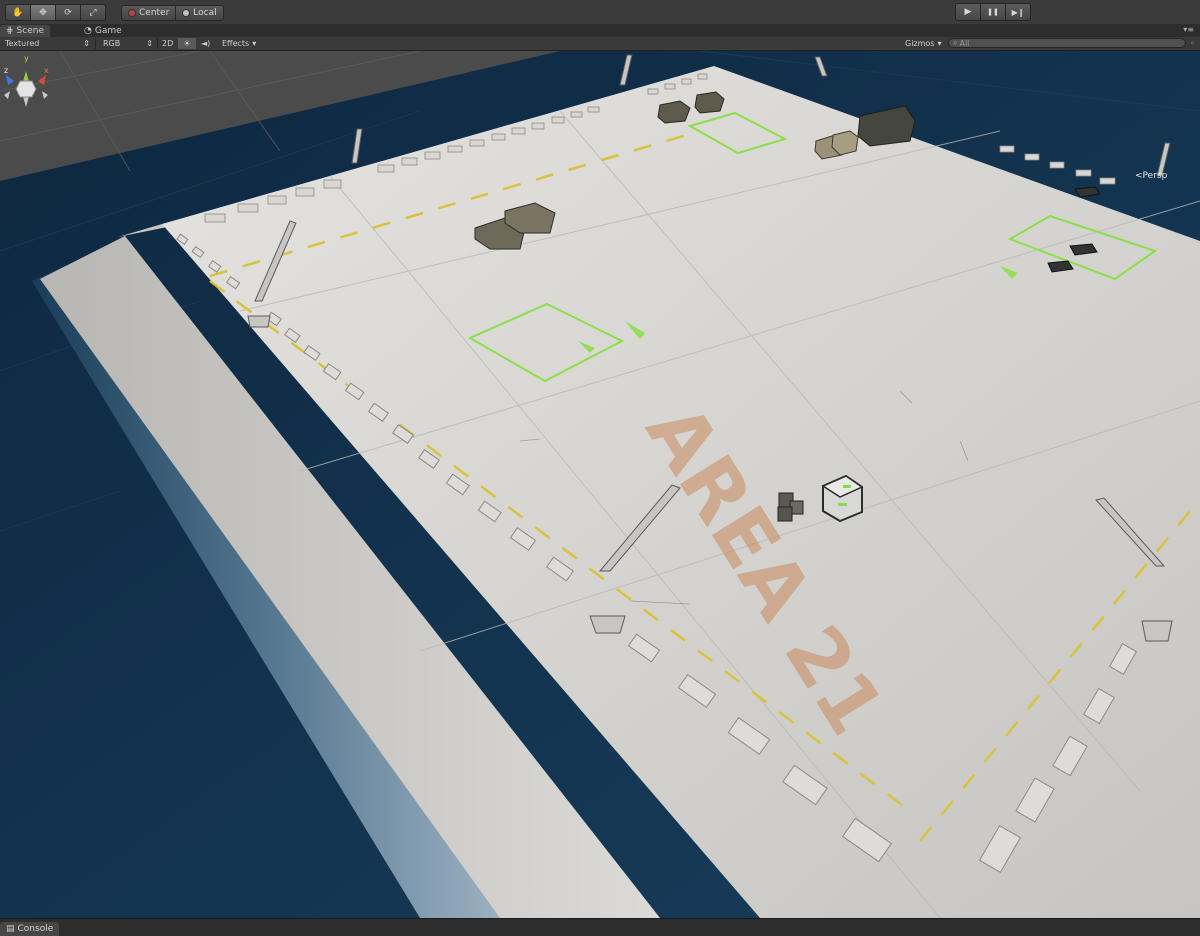 This screenshot has width=1200, height=936. I want to click on tab-game-label: Game, so click(108, 31).